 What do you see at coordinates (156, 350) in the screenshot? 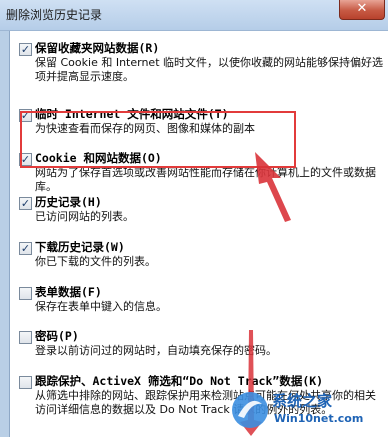
I see `option-description: 登录以前访问过的网站时，自动填充保存的密码。` at bounding box center [156, 350].